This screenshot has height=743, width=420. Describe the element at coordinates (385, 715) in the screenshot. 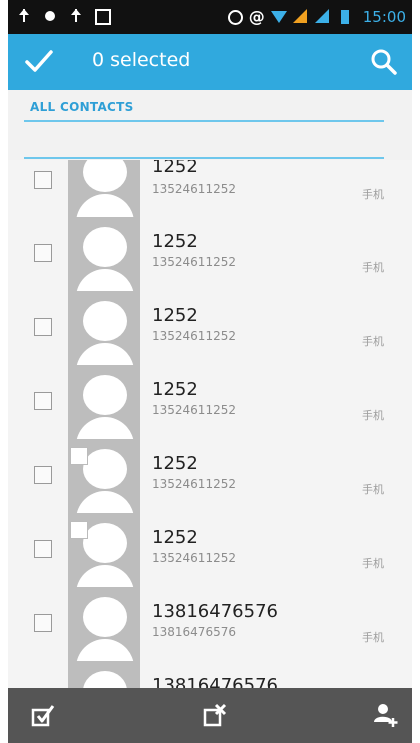

I see `add-contact-icon` at that location.